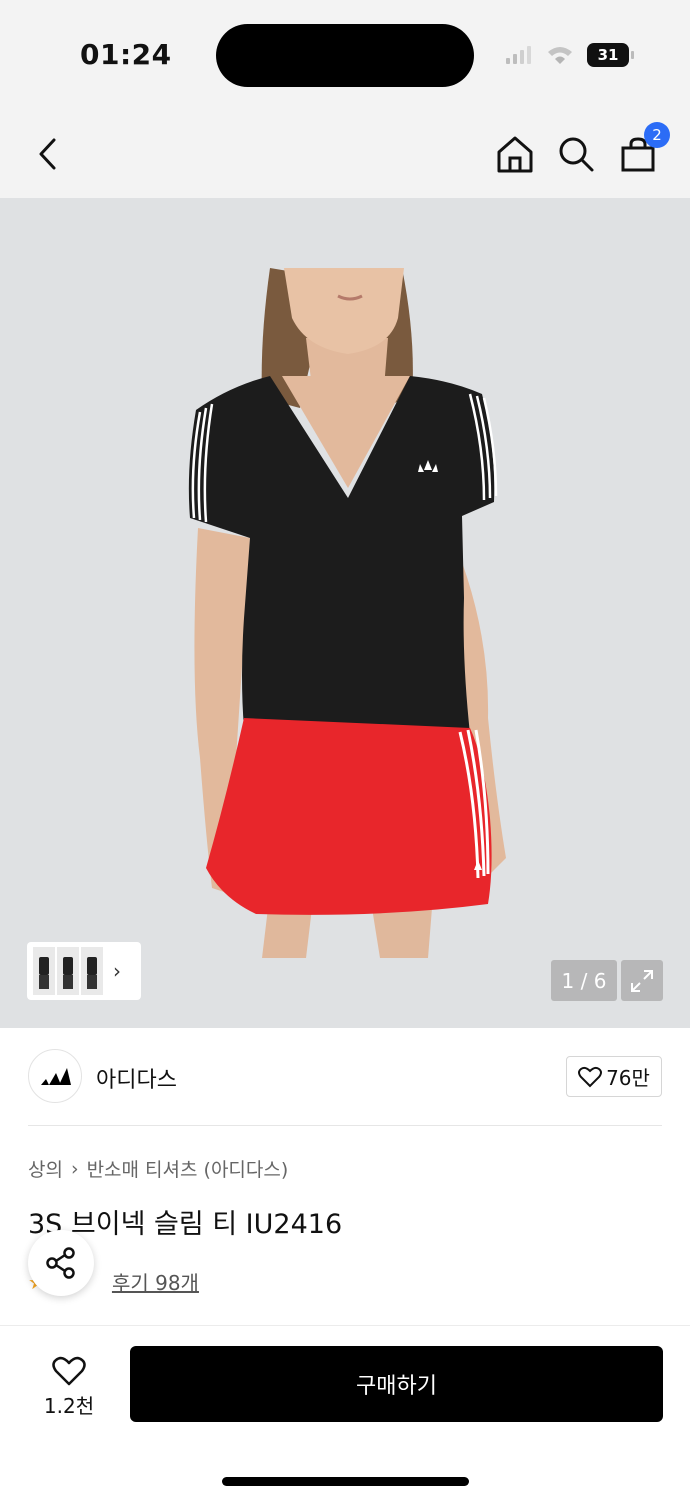  I want to click on battery-level: 31, so click(608, 55).